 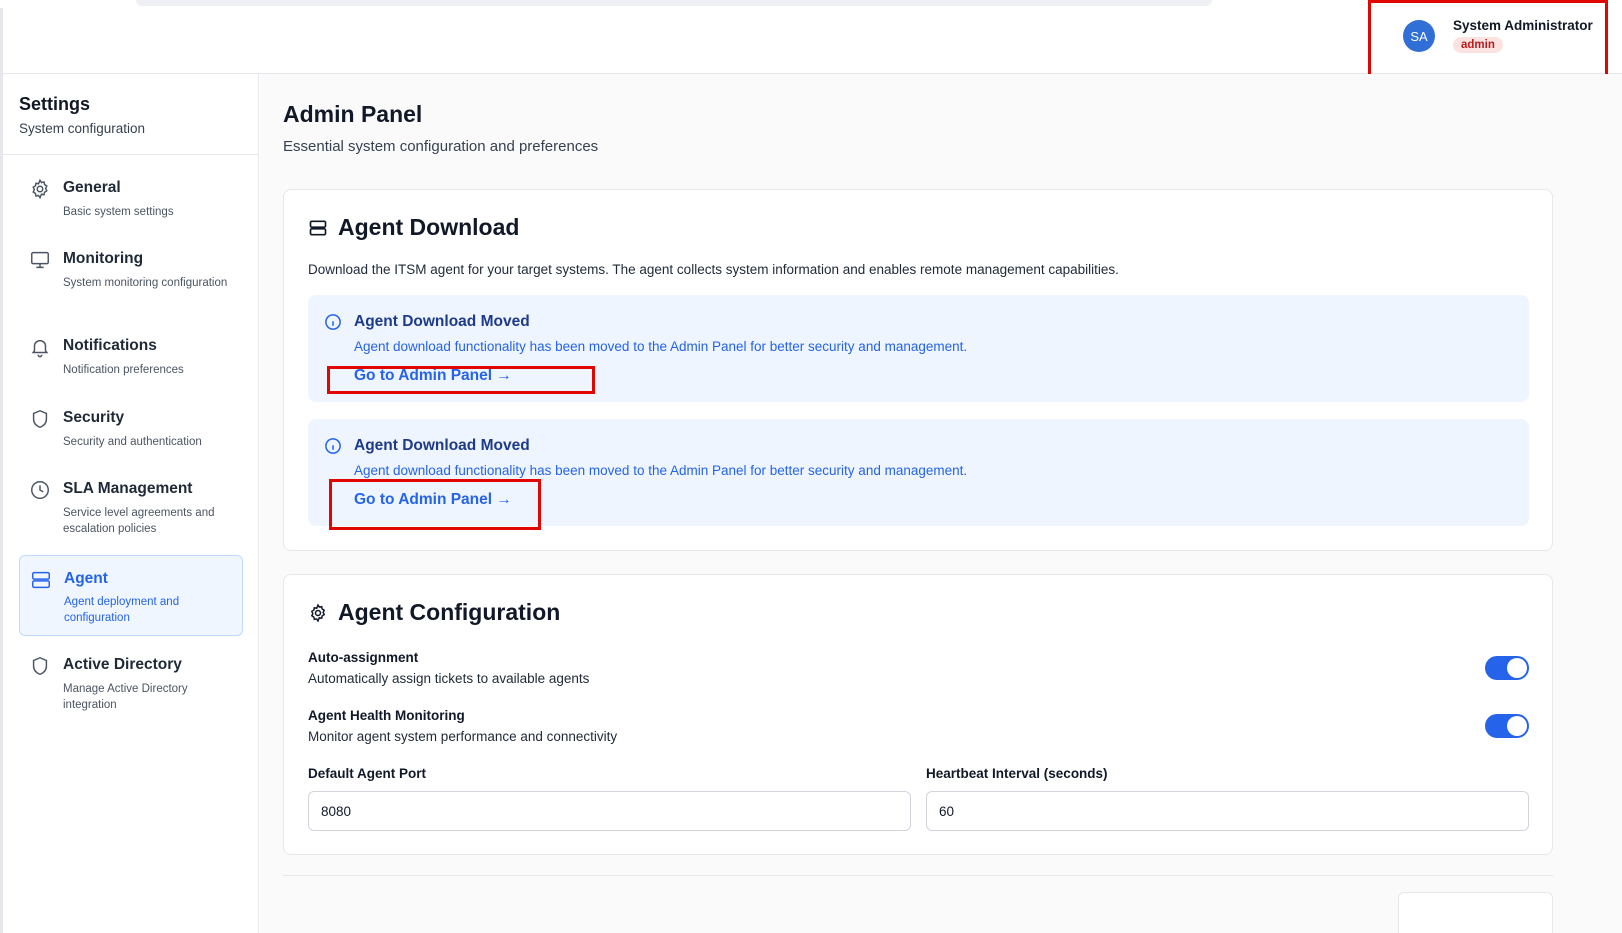 I want to click on heartbeat-interval-label: Heartbeat Interval (seconds), so click(x=1017, y=773).